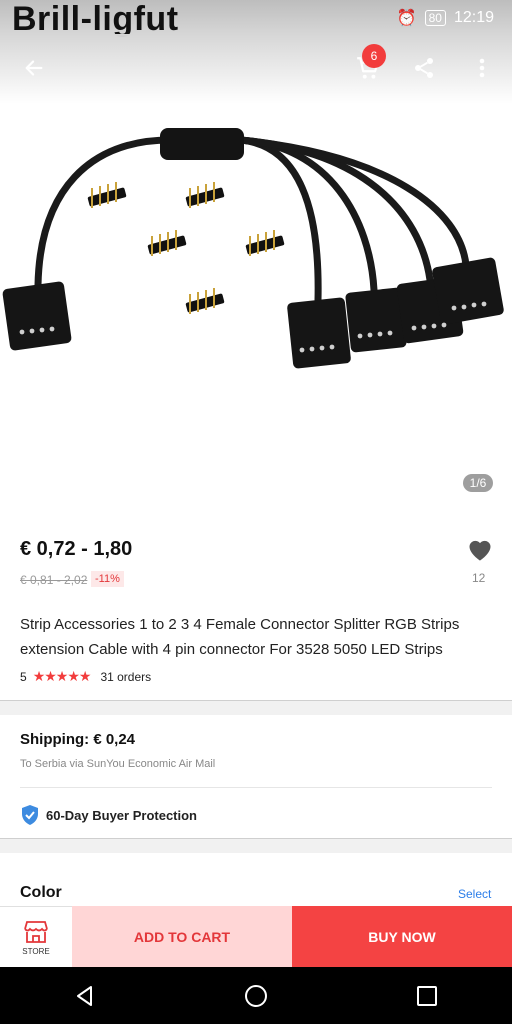 Image resolution: width=512 pixels, height=1024 pixels. I want to click on store-button: STORE, so click(36, 937).